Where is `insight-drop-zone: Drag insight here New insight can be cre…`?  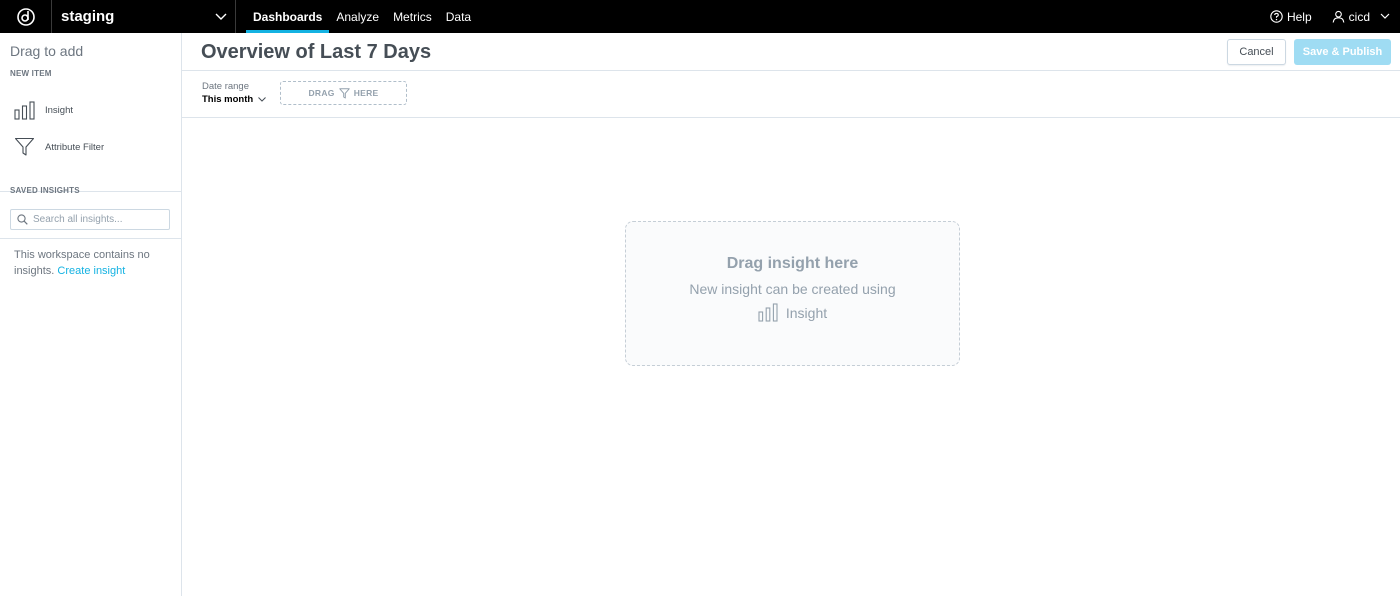 insight-drop-zone: Drag insight here New insight can be cre… is located at coordinates (792, 293).